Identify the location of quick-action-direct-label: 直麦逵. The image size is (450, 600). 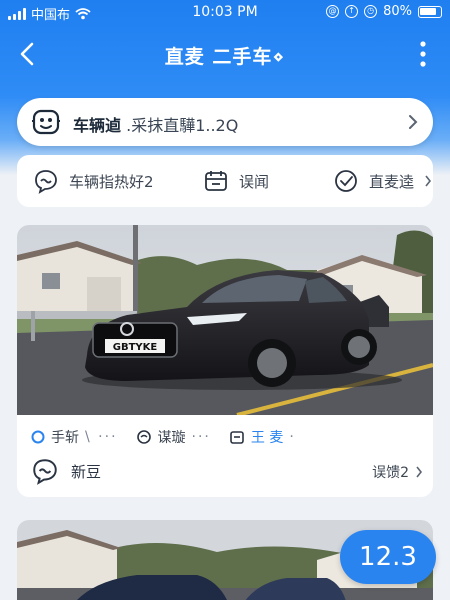
(392, 181).